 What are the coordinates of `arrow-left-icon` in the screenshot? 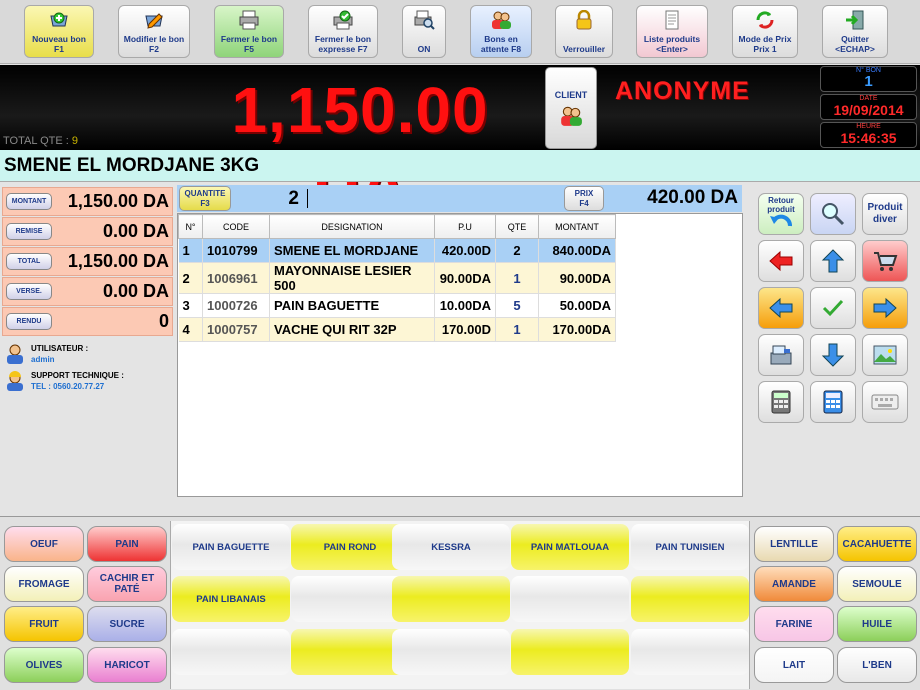 It's located at (781, 308).